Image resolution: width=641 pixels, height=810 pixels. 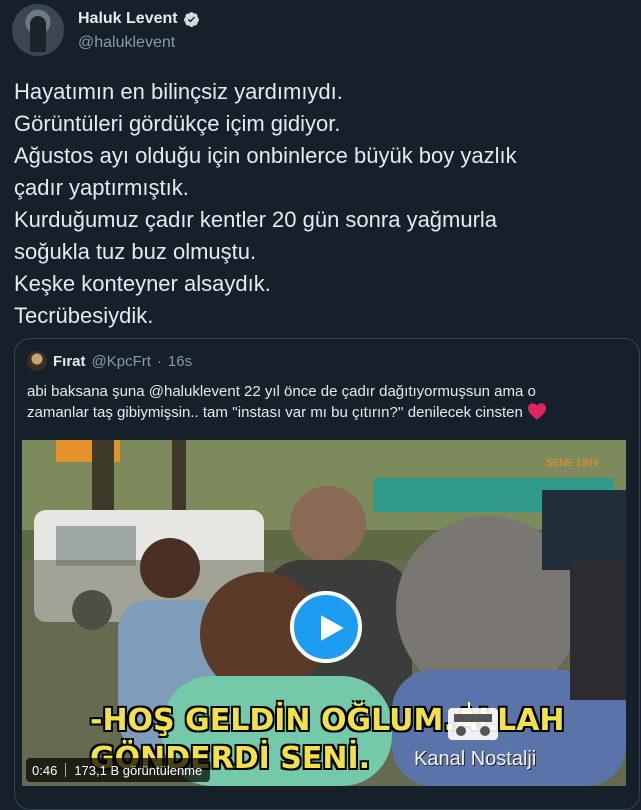 I want to click on verified-badge-icon, so click(x=191, y=19).